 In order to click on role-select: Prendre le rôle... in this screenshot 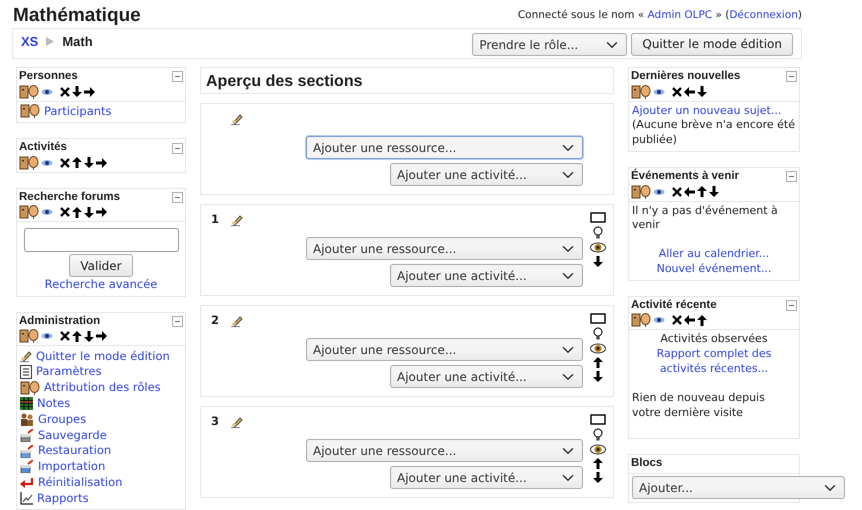, I will do `click(550, 44)`.